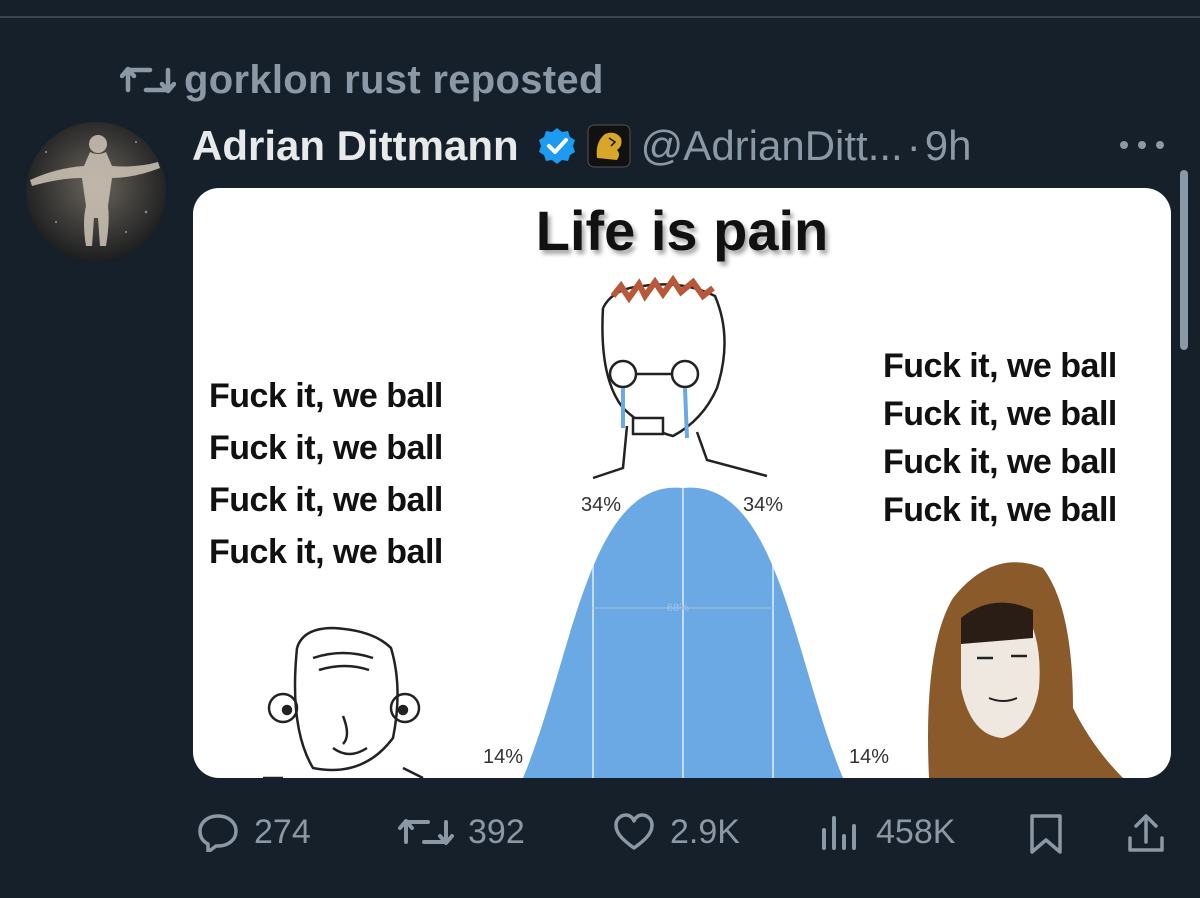 The height and width of the screenshot is (898, 1200). I want to click on like-button: 2.9K, so click(676, 832).